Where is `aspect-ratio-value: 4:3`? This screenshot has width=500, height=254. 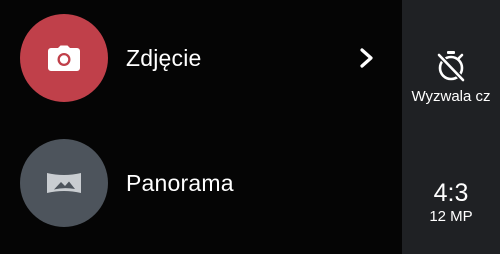
aspect-ratio-value: 4:3 is located at coordinates (451, 193).